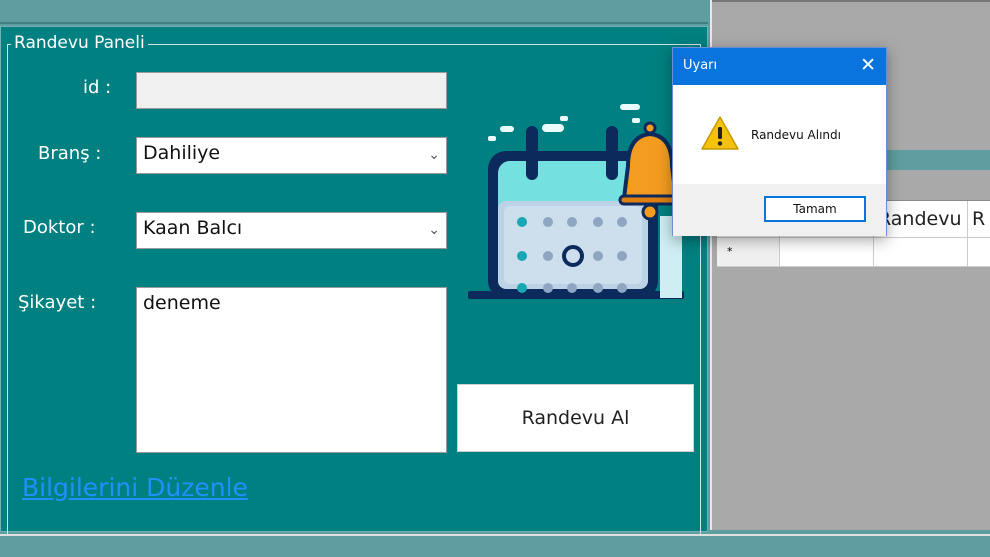 The height and width of the screenshot is (557, 990). What do you see at coordinates (495, 545) in the screenshot?
I see `bottom-strip` at bounding box center [495, 545].